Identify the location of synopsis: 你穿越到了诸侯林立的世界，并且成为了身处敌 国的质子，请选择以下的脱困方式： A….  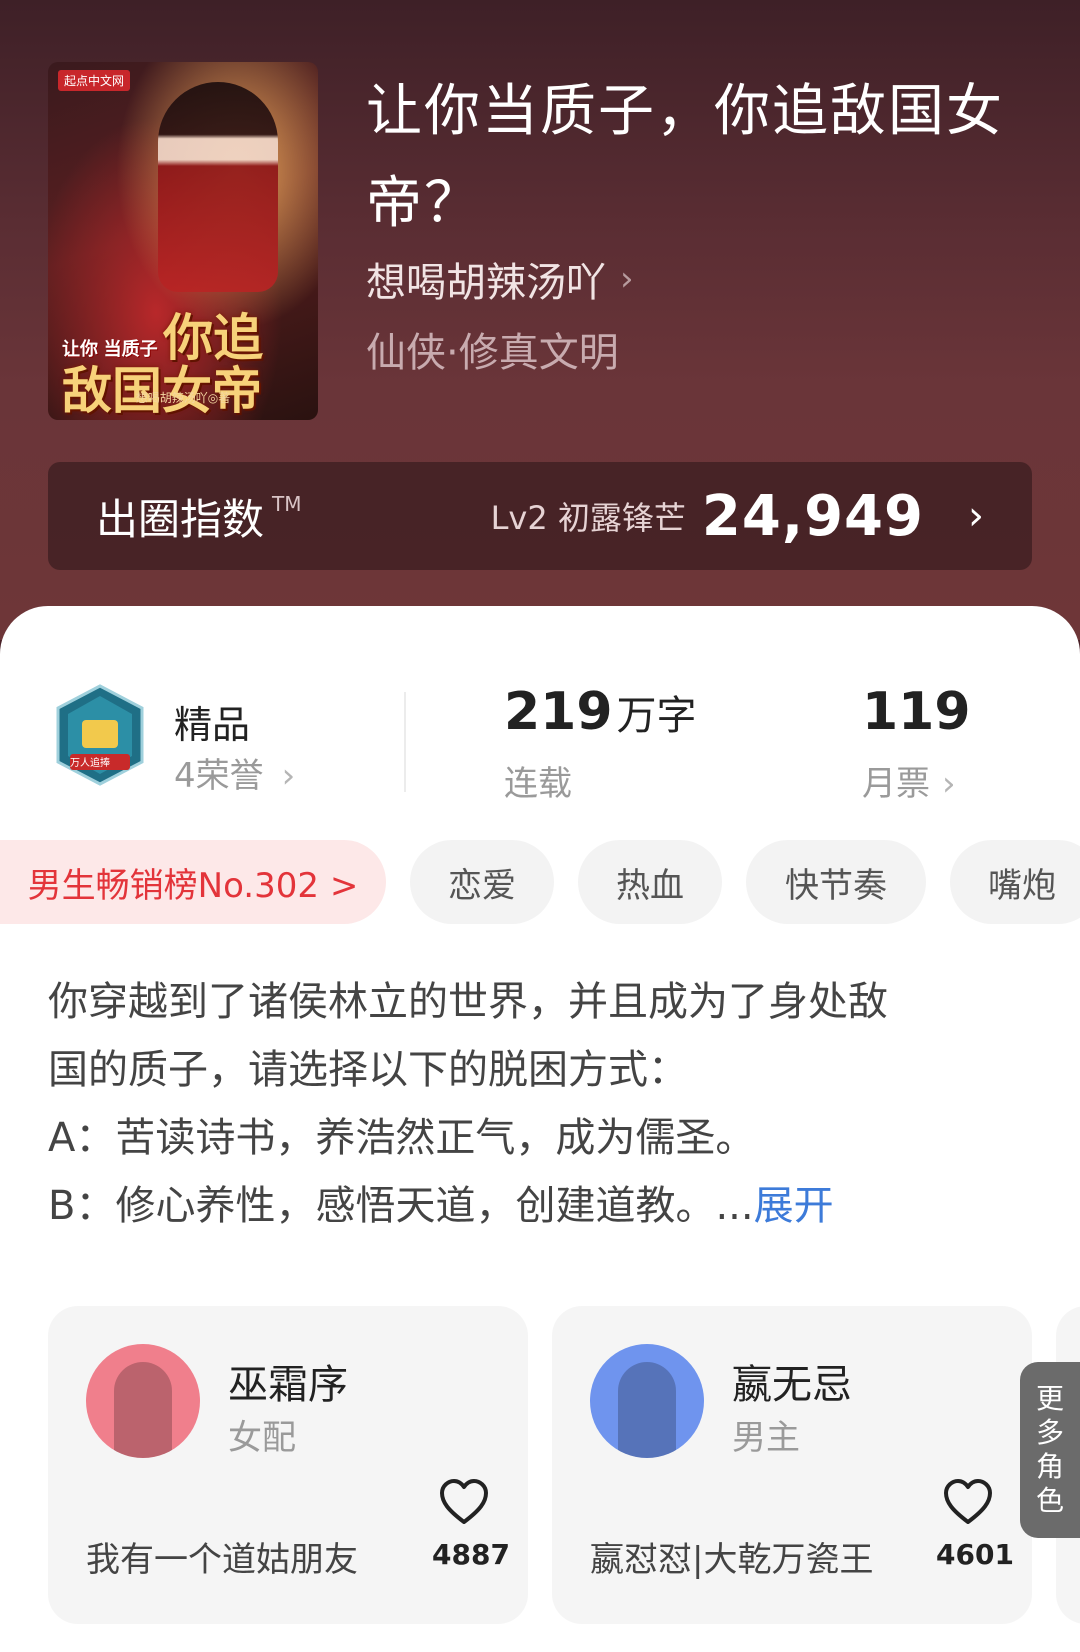
(528, 1104).